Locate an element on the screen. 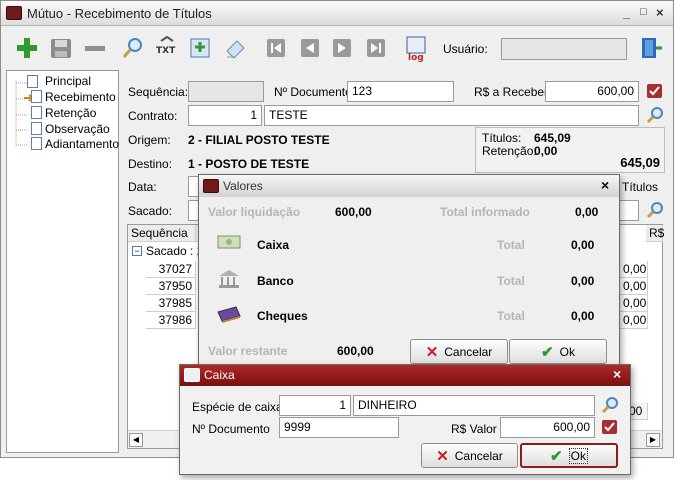 The image size is (674, 480). sequencia-field is located at coordinates (226, 91).